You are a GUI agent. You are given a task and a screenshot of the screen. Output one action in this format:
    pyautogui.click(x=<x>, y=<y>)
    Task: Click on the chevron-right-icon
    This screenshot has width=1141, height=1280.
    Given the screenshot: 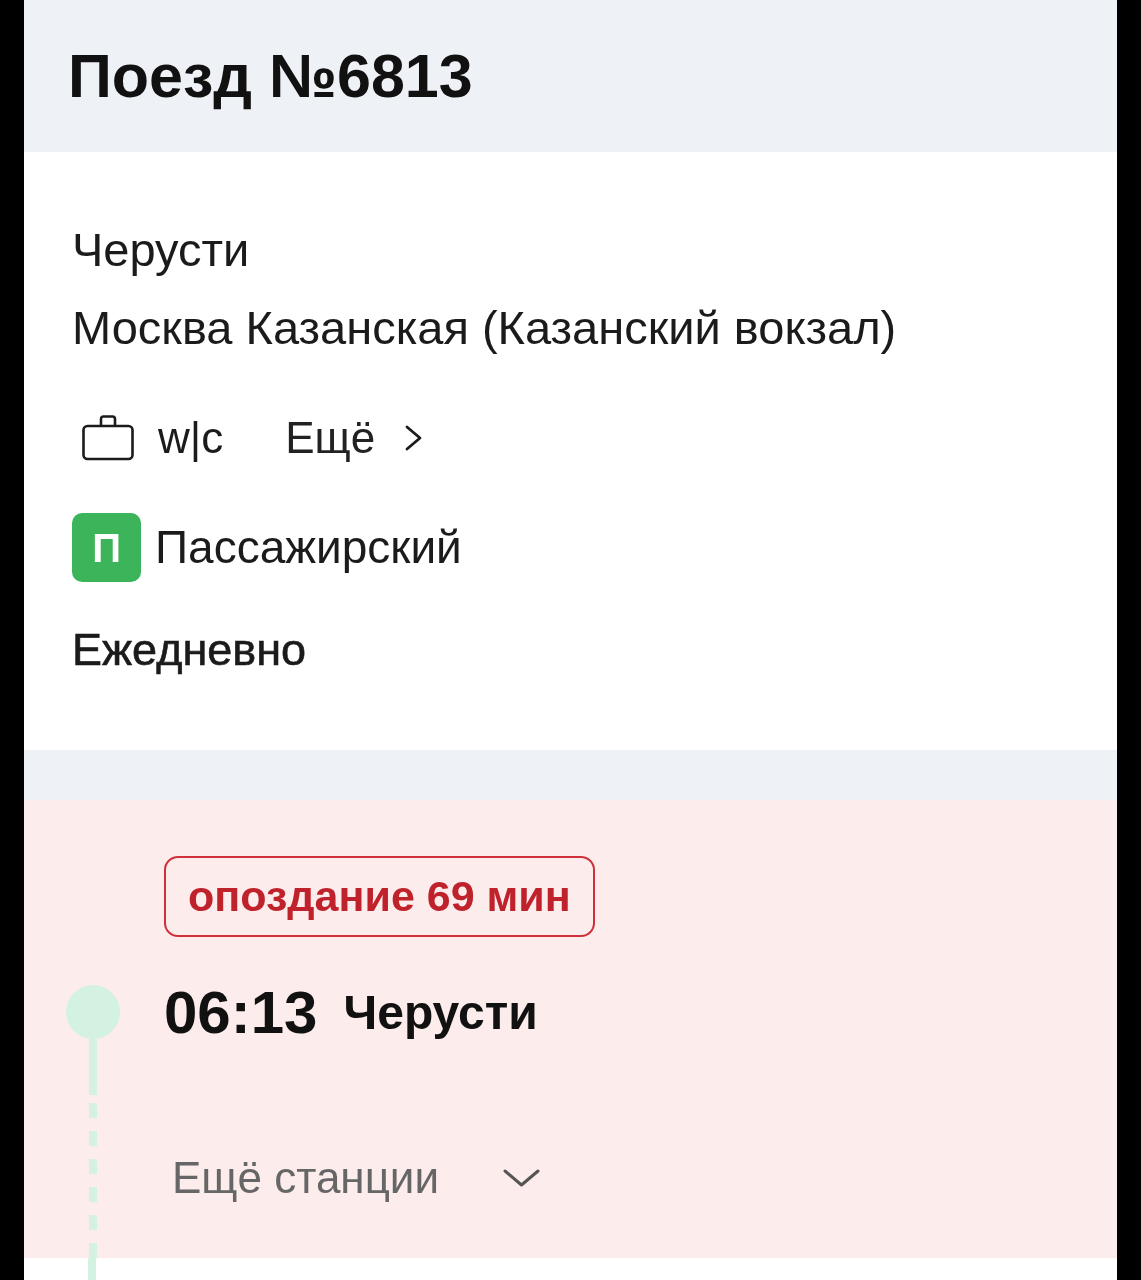 What is the action you would take?
    pyautogui.click(x=414, y=438)
    